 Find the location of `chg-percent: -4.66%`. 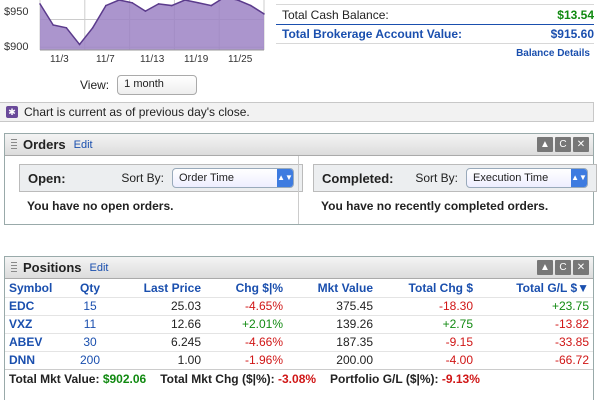

chg-percent: -4.66% is located at coordinates (246, 341).